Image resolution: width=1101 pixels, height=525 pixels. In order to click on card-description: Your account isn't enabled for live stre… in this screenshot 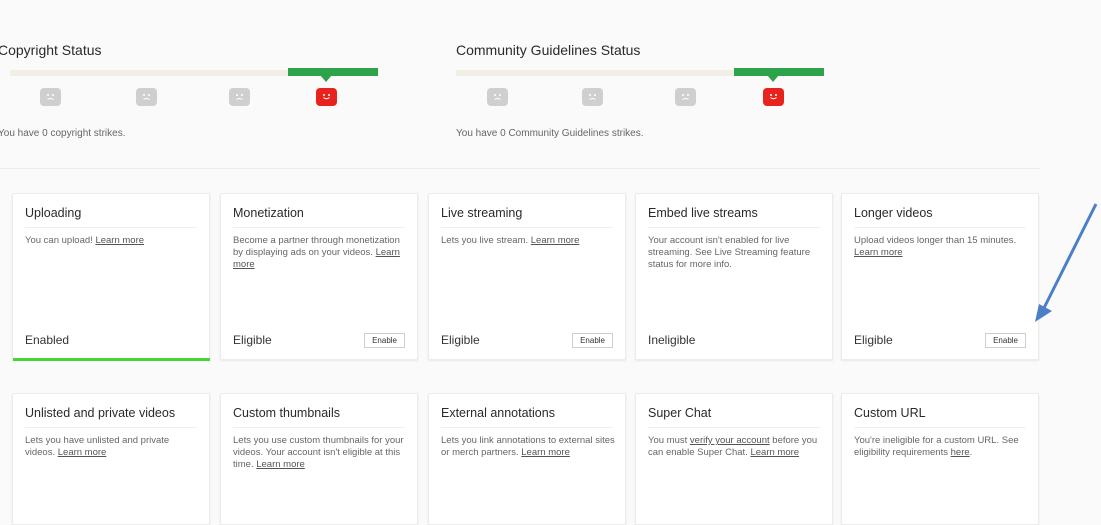, I will do `click(729, 252)`.